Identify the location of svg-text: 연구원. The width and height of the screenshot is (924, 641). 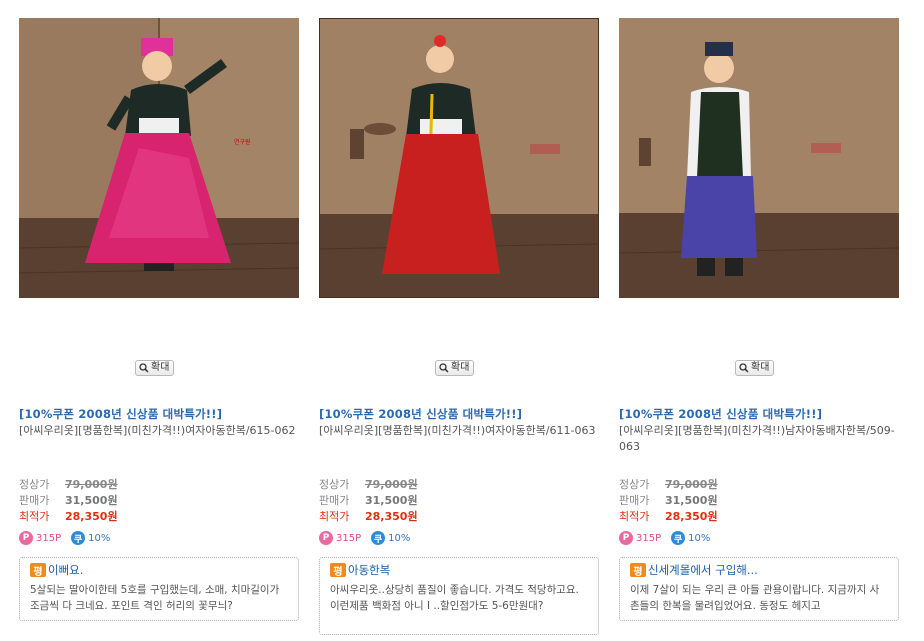
(242, 142).